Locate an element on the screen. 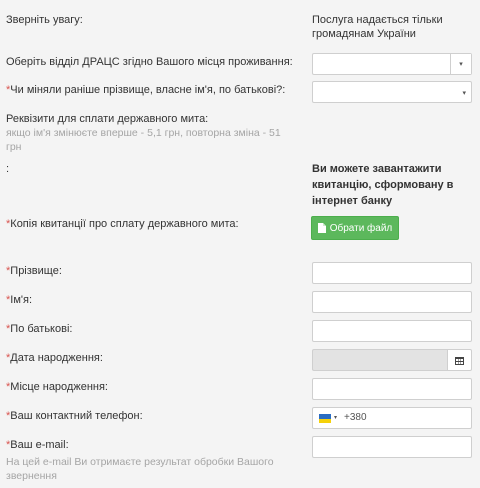  phone-label-text: Ваш контактний телефон: is located at coordinates (76, 416).